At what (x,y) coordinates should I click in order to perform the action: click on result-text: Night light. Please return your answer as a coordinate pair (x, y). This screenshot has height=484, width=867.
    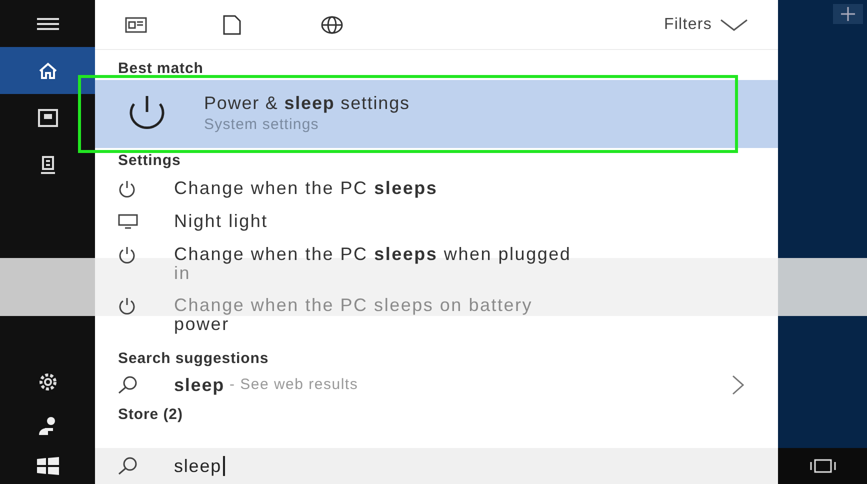
    Looking at the image, I should click on (221, 221).